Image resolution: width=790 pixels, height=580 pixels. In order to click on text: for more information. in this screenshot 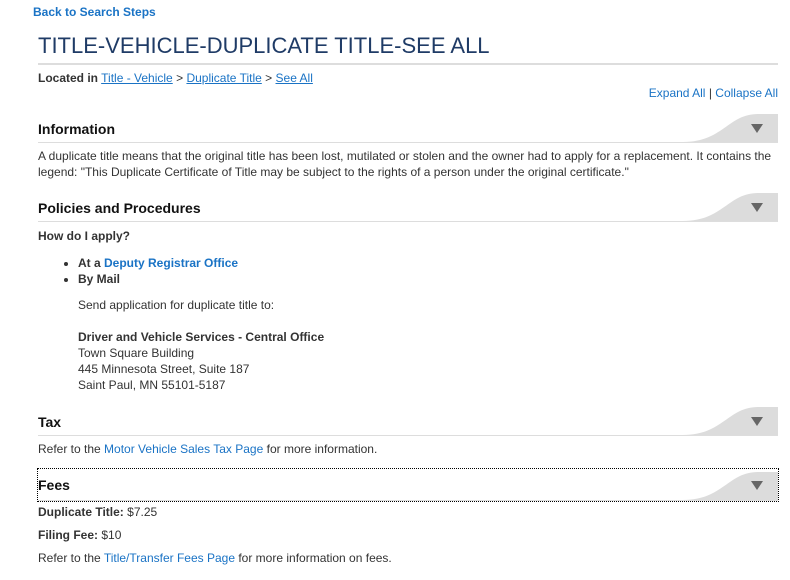, I will do `click(322, 449)`.